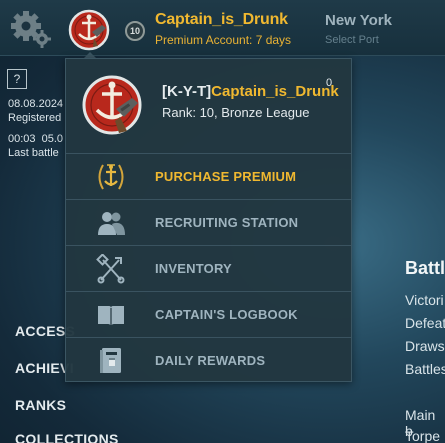 The width and height of the screenshot is (445, 443). What do you see at coordinates (186, 91) in the screenshot?
I see `clan-tag: [K-Y-T]` at bounding box center [186, 91].